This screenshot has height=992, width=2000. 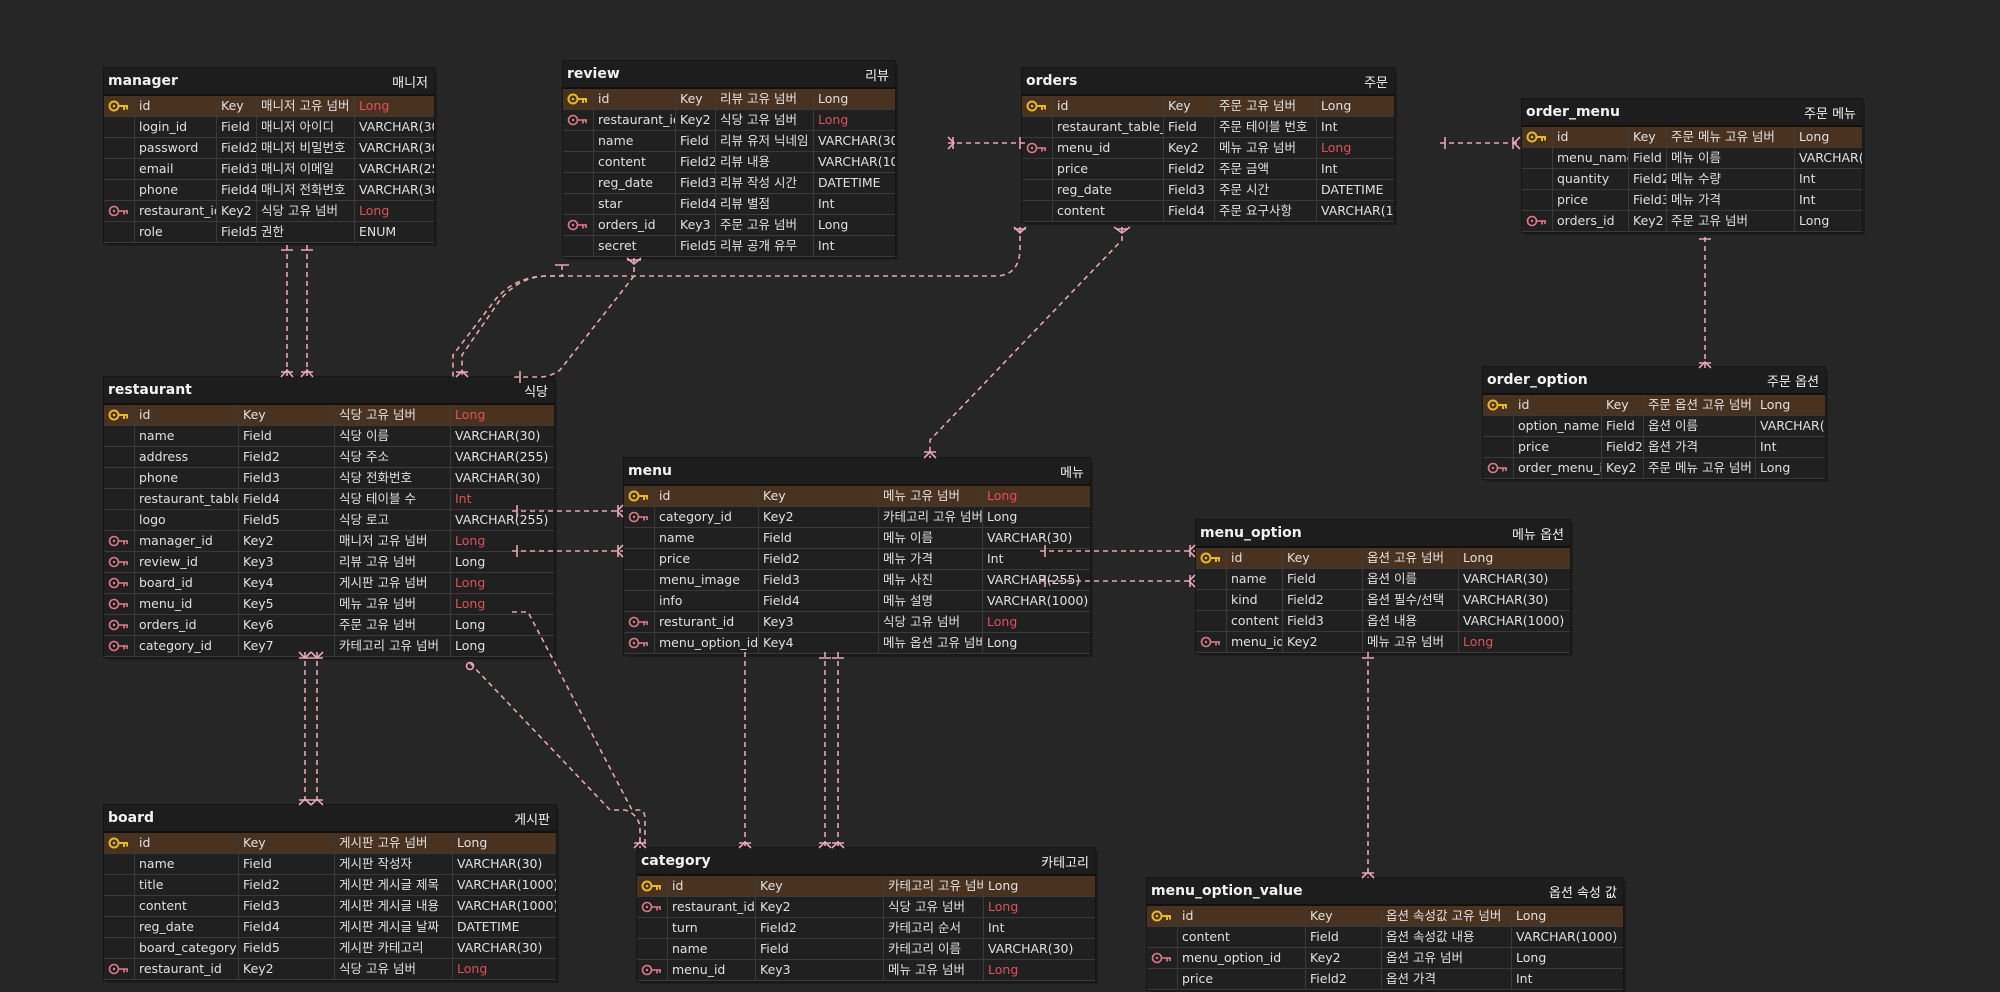 What do you see at coordinates (1383, 579) in the screenshot?
I see `table-row: name Field 옵션 이름 VARCHAR(30)` at bounding box center [1383, 579].